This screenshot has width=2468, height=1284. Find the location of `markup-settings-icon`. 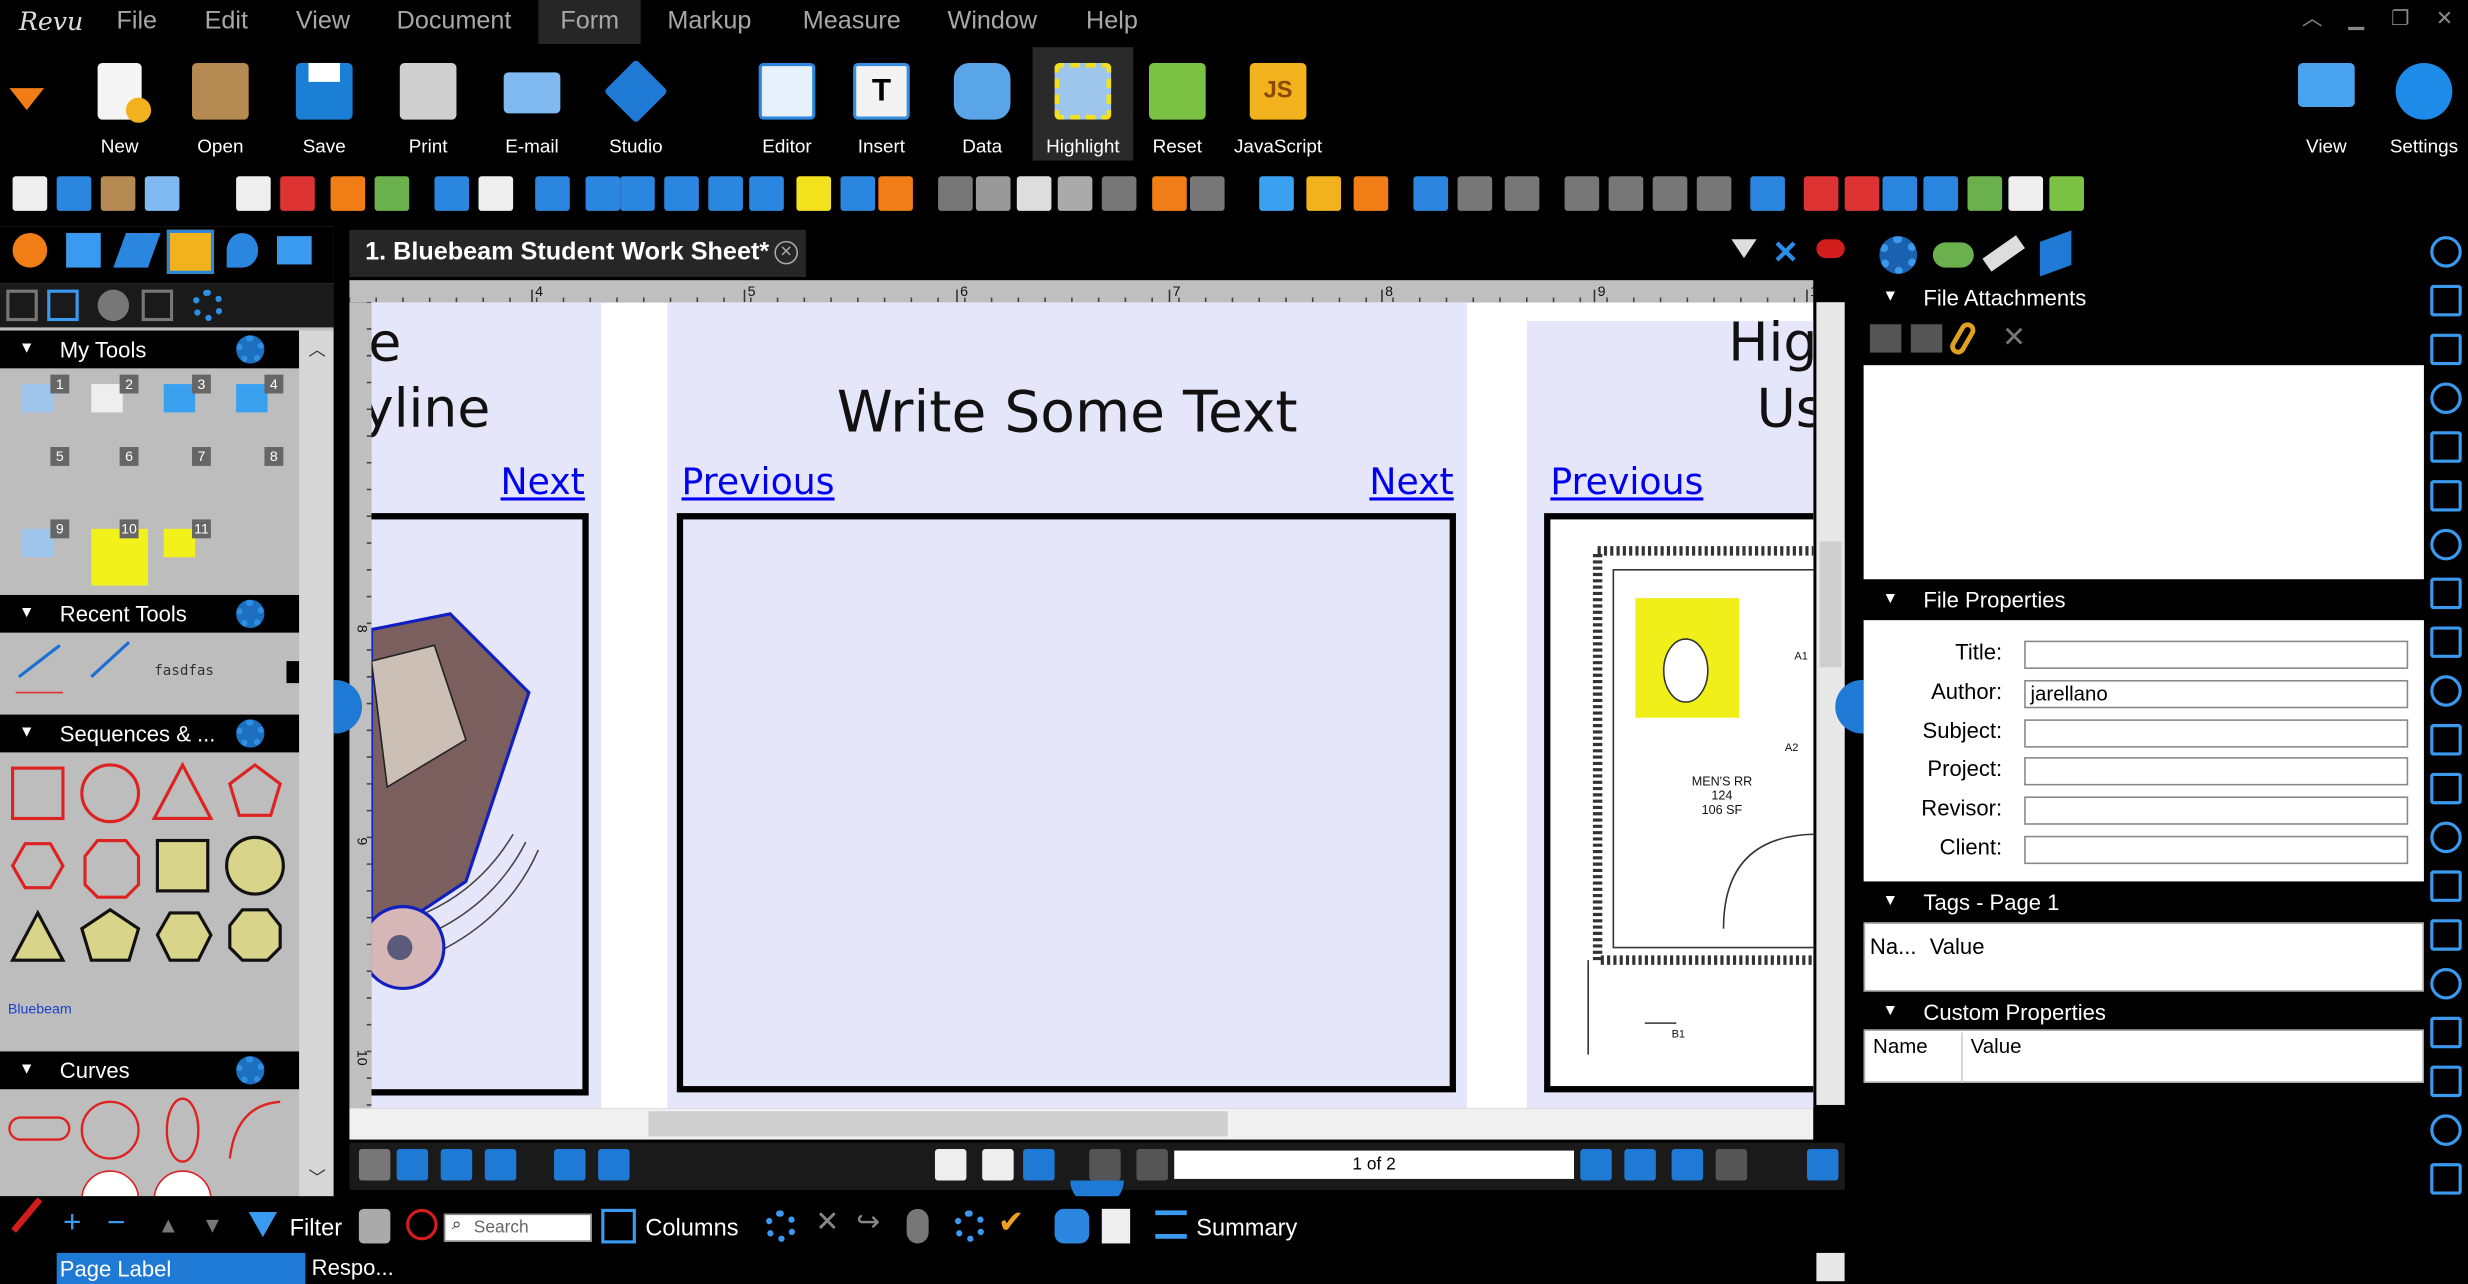

markup-settings-icon is located at coordinates (780, 1226).